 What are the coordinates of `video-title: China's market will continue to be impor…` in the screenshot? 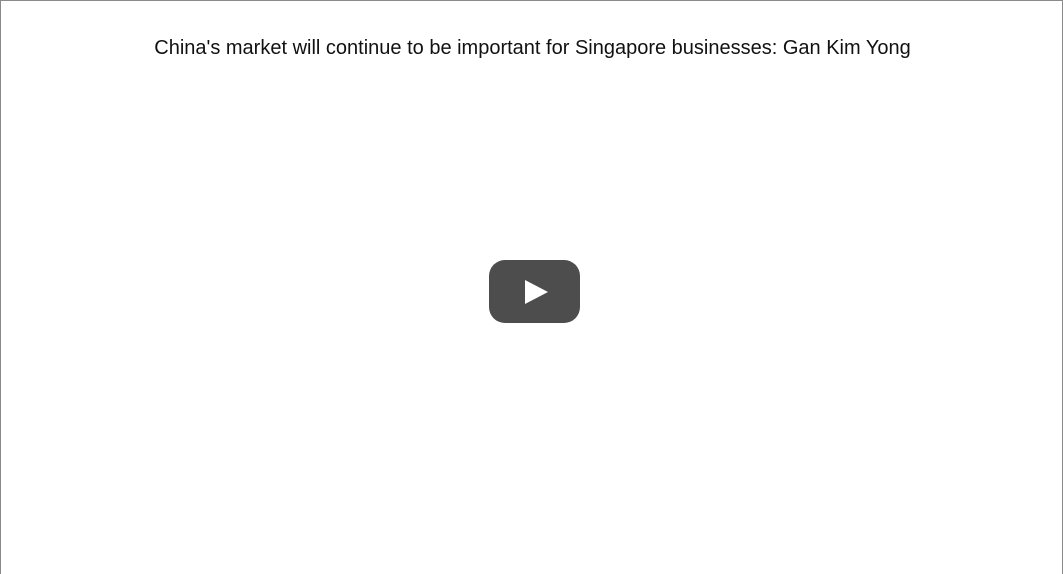 It's located at (532, 48).